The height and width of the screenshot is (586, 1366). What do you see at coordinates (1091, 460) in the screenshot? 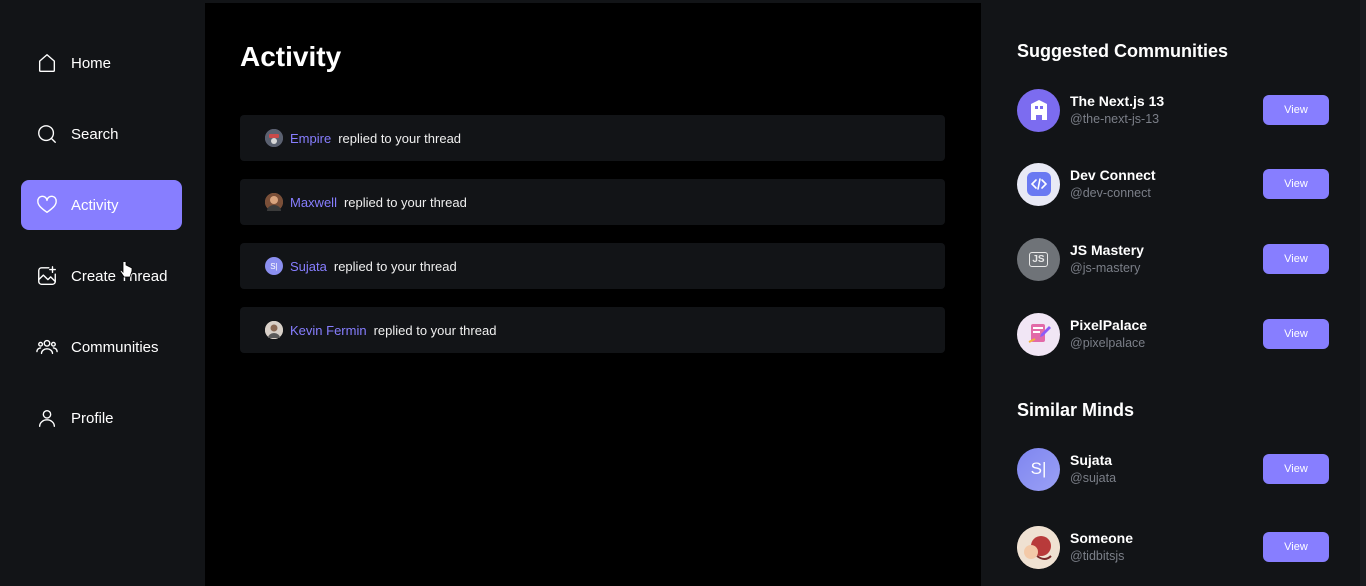
I see `user-name: Sujata` at bounding box center [1091, 460].